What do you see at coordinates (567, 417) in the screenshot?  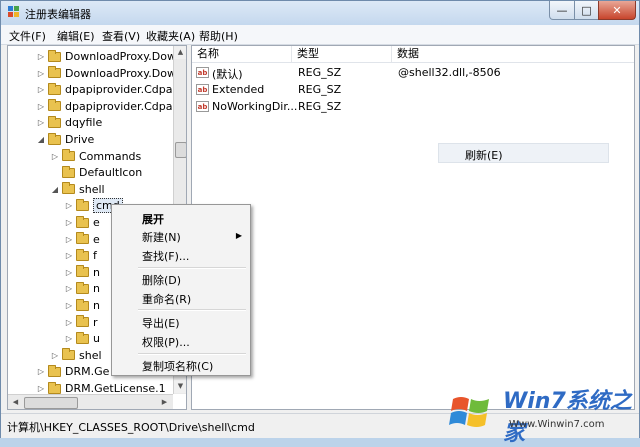 I see `watermark-brand: Win7系统之家` at bounding box center [567, 417].